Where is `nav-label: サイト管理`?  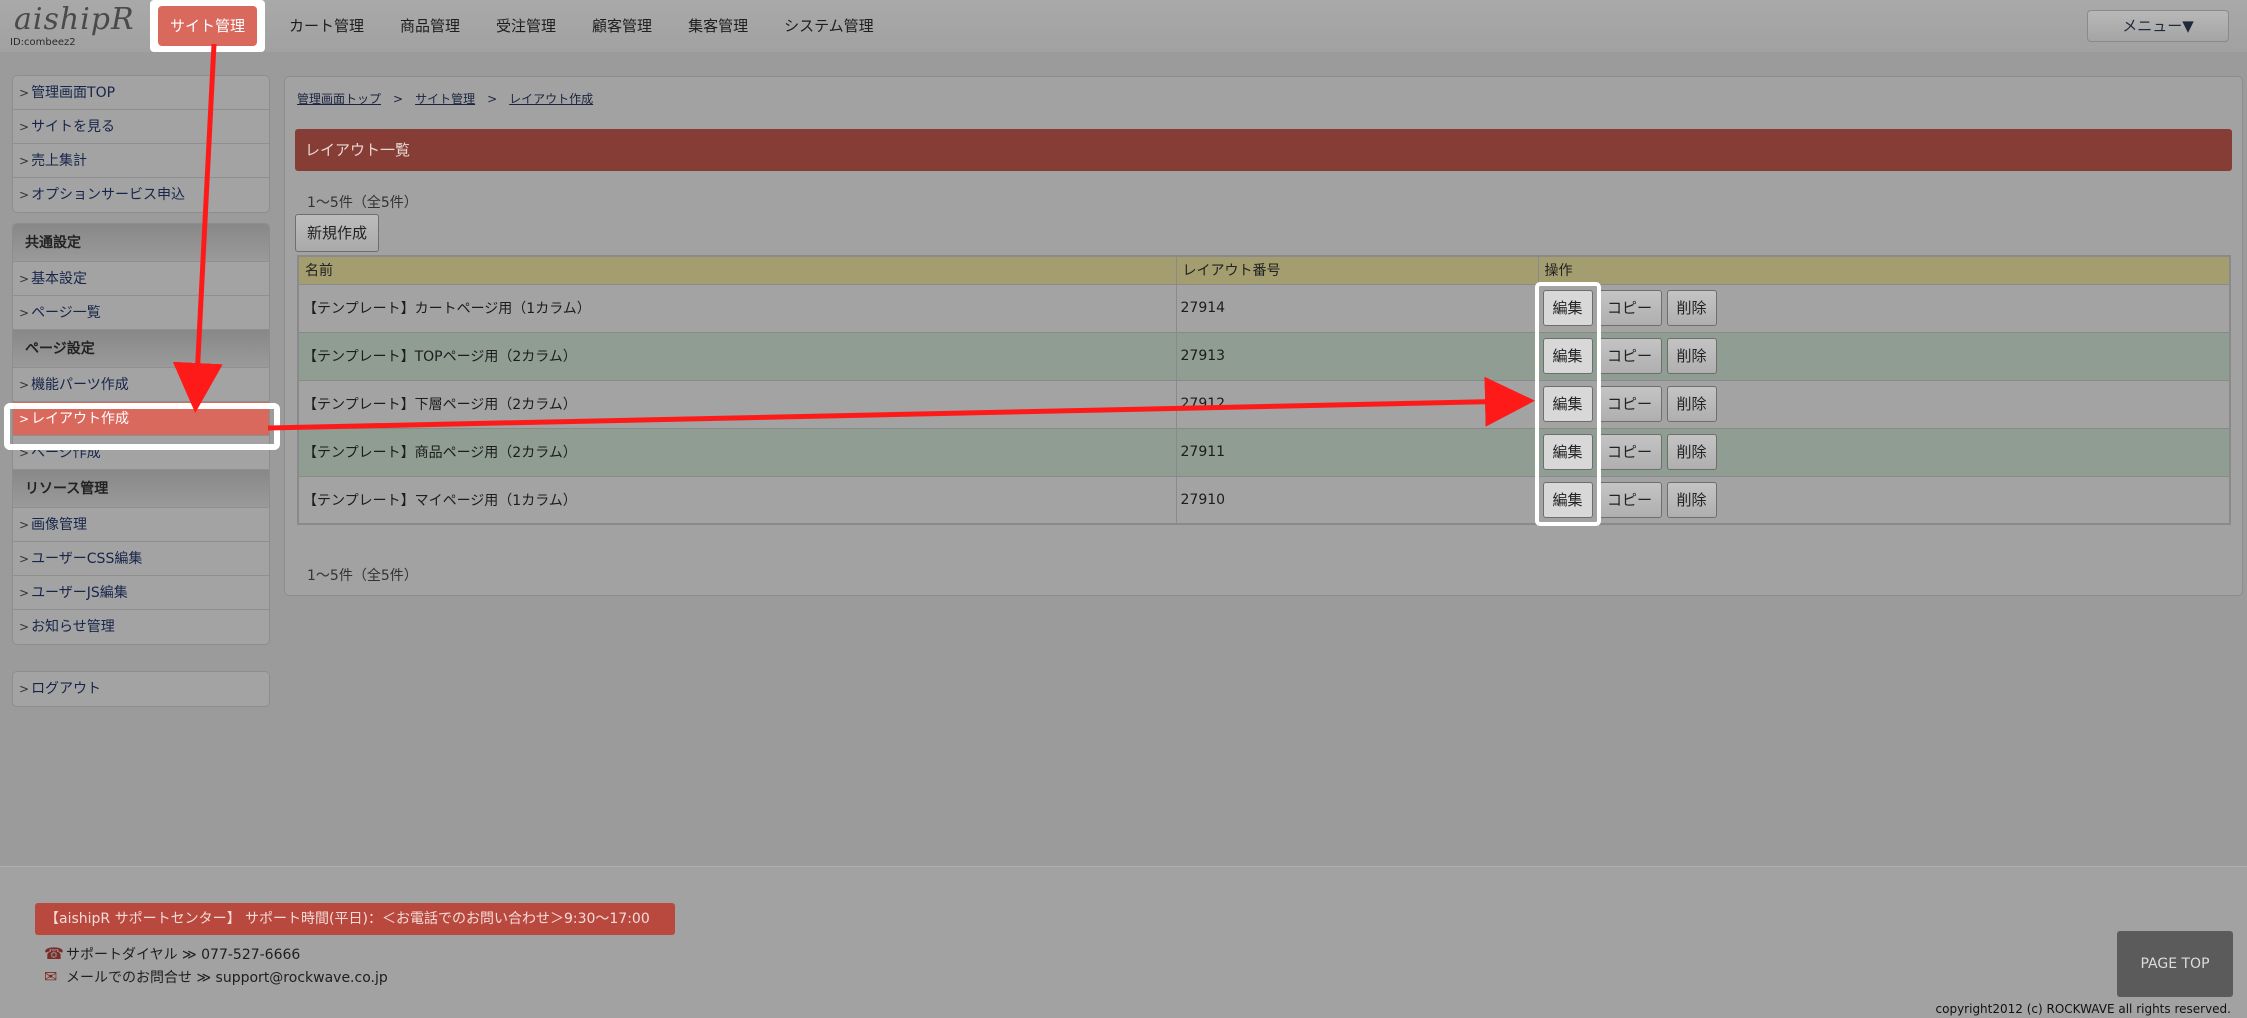
nav-label: サイト管理 is located at coordinates (207, 26).